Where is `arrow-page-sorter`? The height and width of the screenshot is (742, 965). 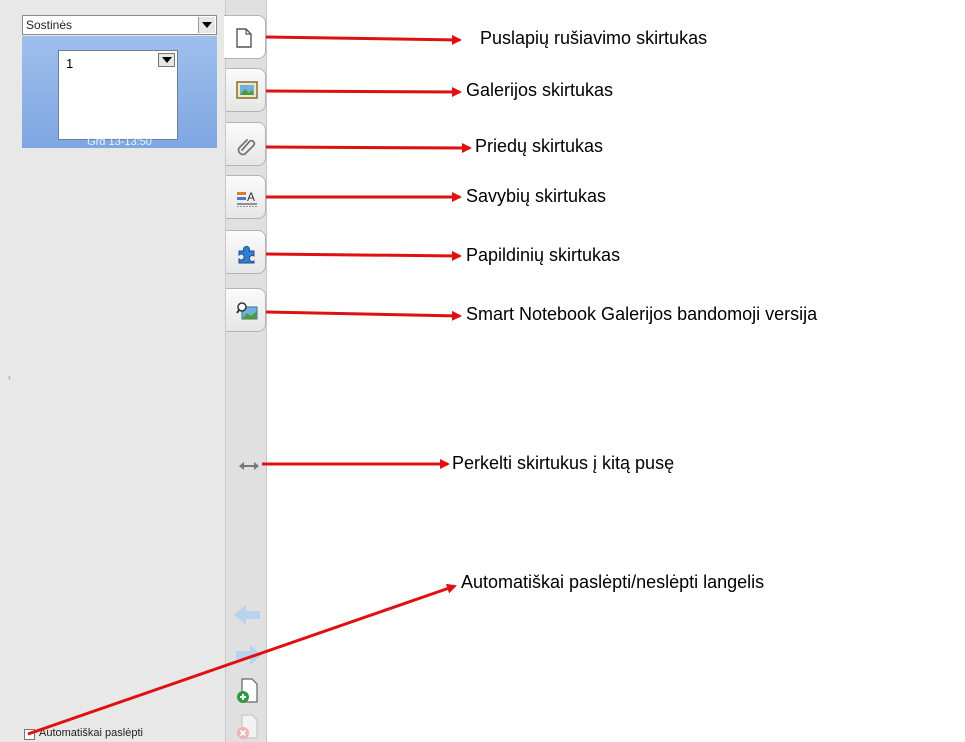 arrow-page-sorter is located at coordinates (363, 39).